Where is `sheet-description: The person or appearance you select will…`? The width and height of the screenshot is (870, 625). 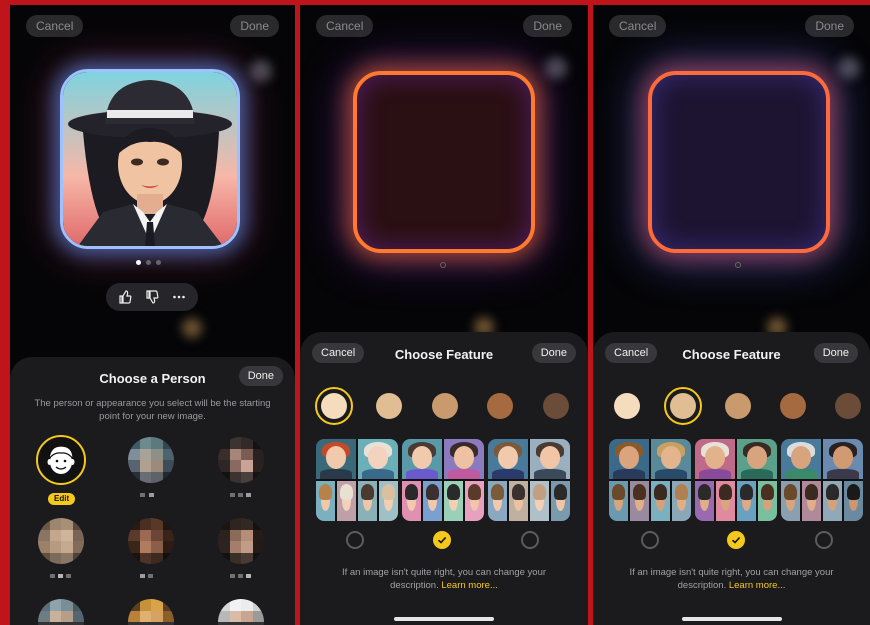 sheet-description: The person or appearance you select will… is located at coordinates (152, 410).